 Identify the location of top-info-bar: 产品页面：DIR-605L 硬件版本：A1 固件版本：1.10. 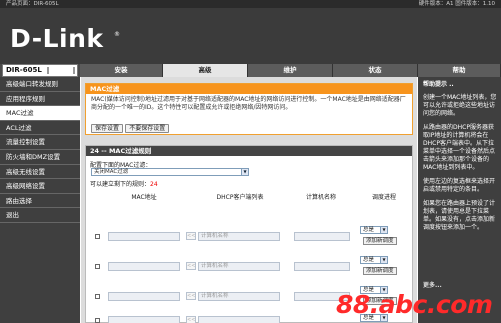
(250, 4).